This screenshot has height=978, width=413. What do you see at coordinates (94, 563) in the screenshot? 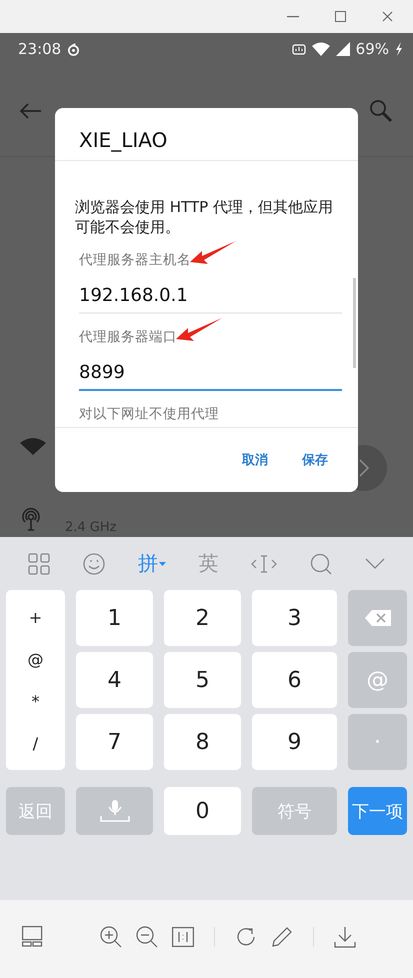
I see `emoji-icon` at bounding box center [94, 563].